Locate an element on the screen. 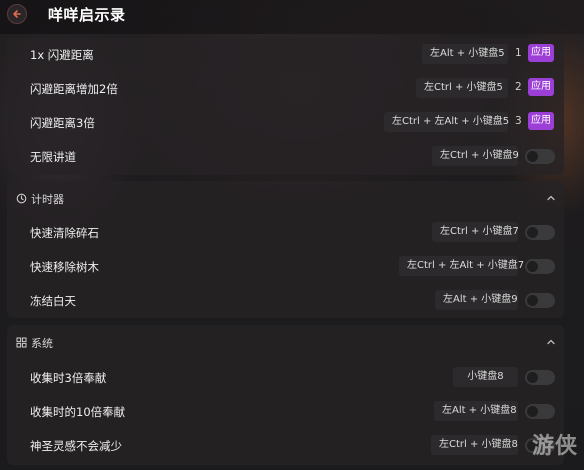  arrow-left-icon is located at coordinates (17, 14).